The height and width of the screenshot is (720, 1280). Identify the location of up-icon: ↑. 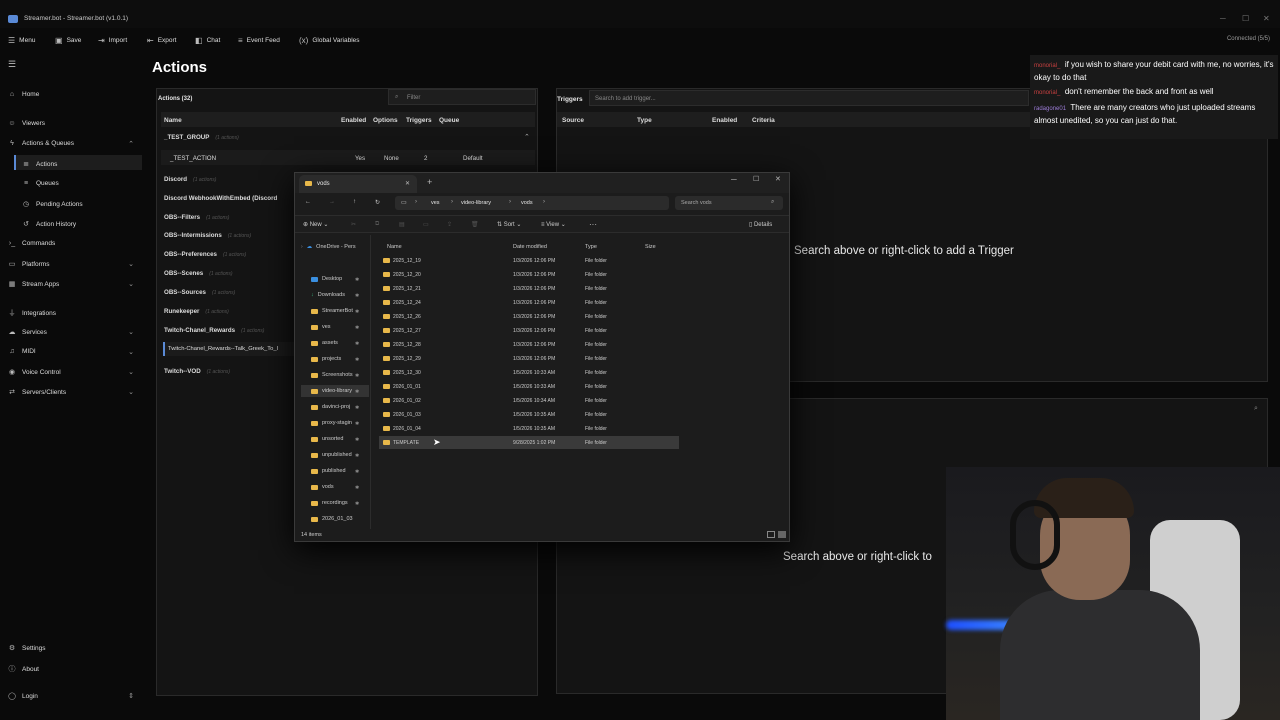
(354, 202).